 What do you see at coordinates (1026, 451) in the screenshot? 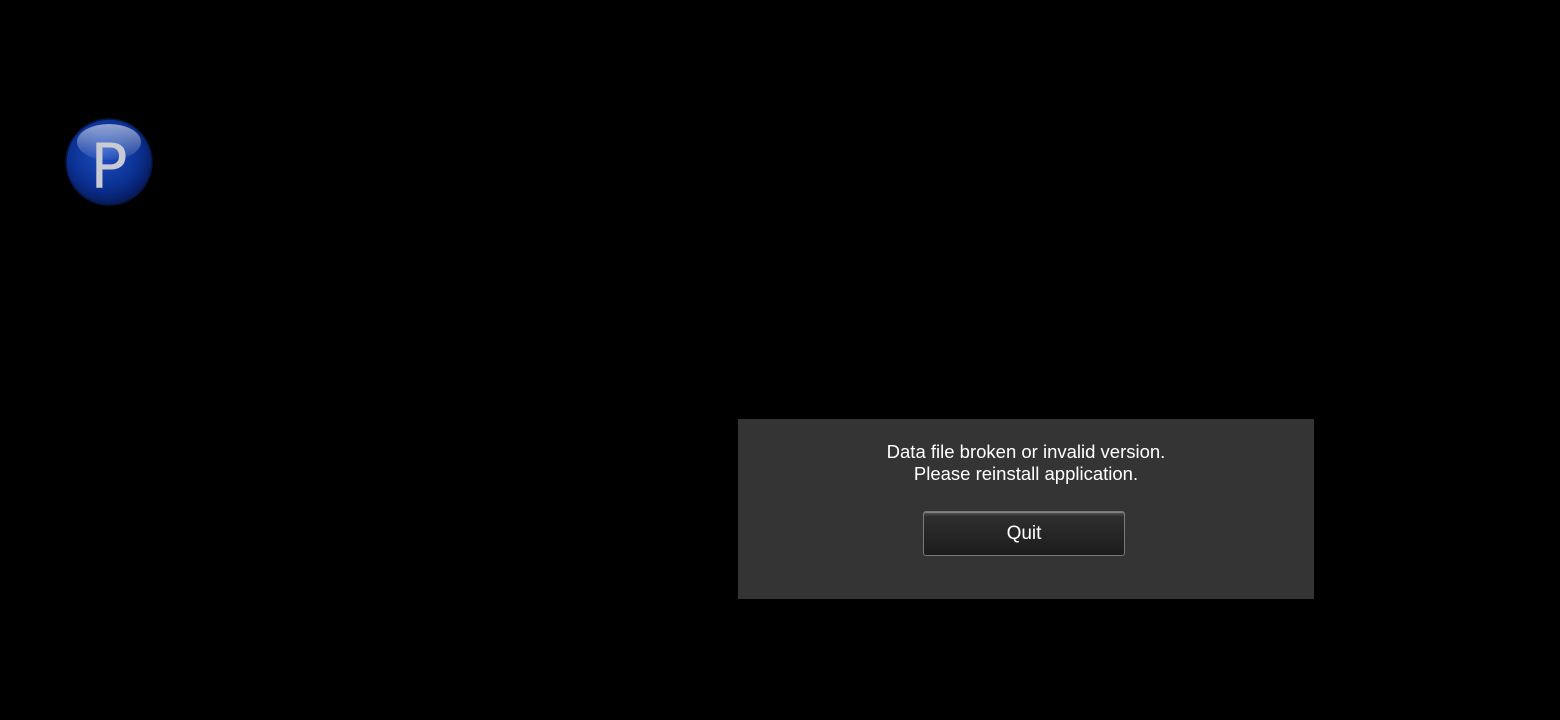
I see `error-message-line-1: Data file broken or invalid version.` at bounding box center [1026, 451].